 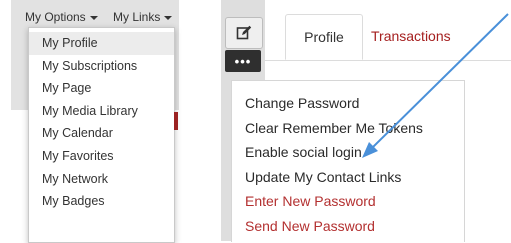 I want to click on background-accent-mark, so click(x=176, y=121).